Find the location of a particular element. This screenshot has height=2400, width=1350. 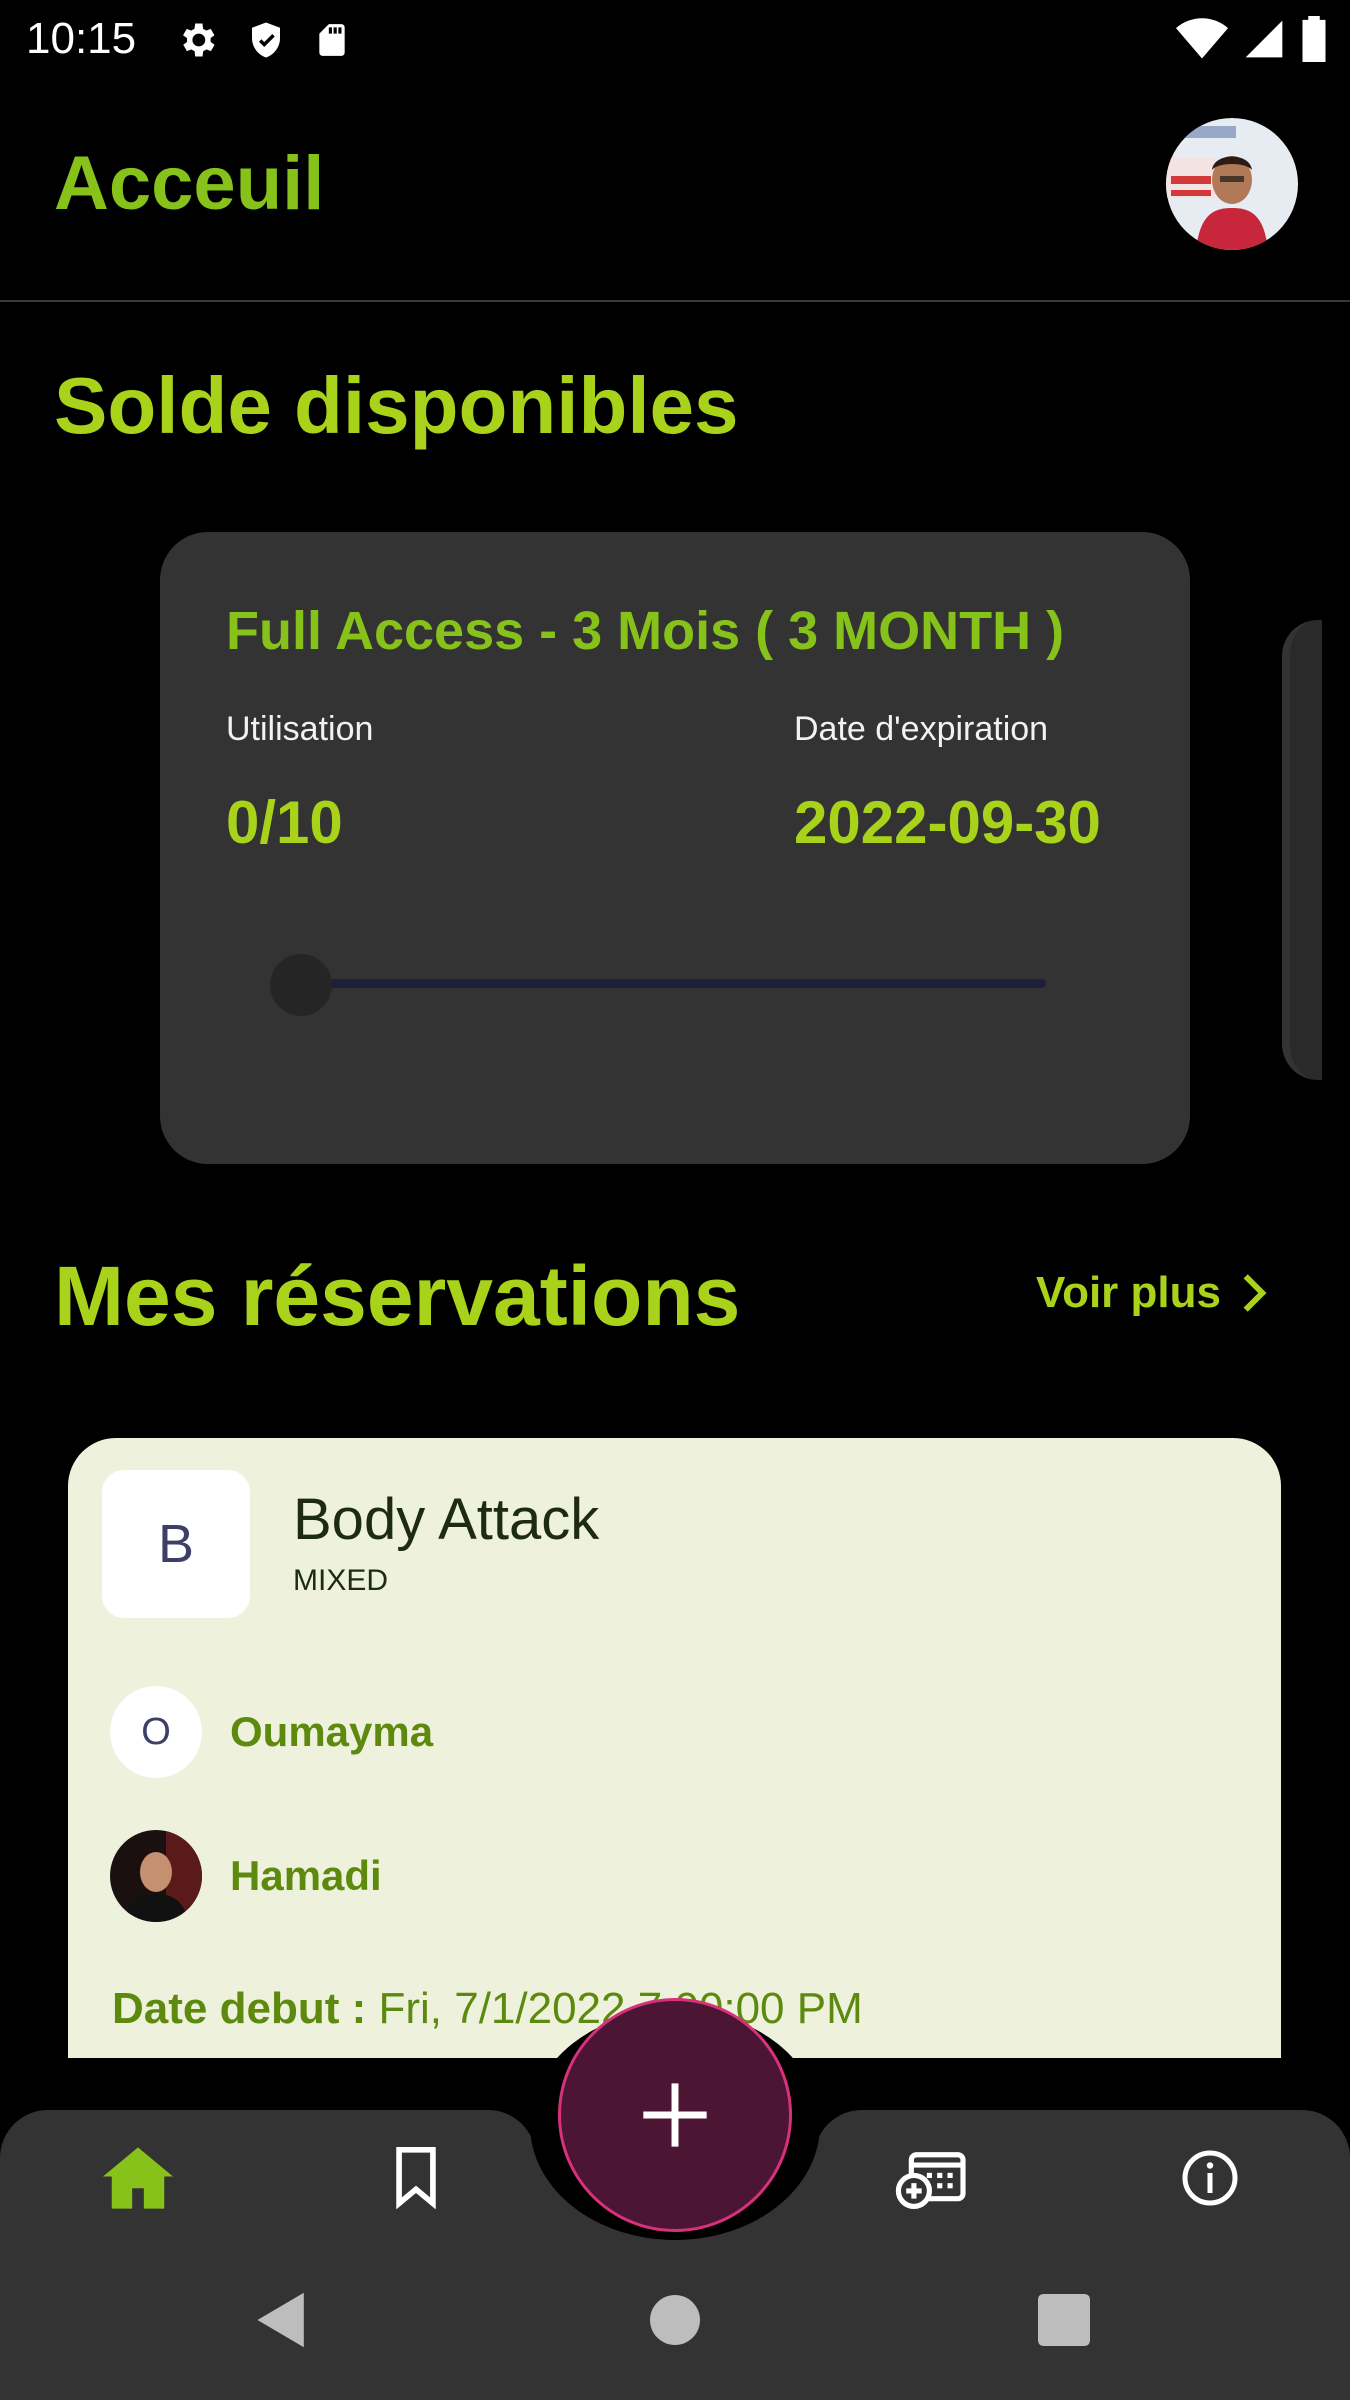

class-initial-box: B is located at coordinates (176, 1544).